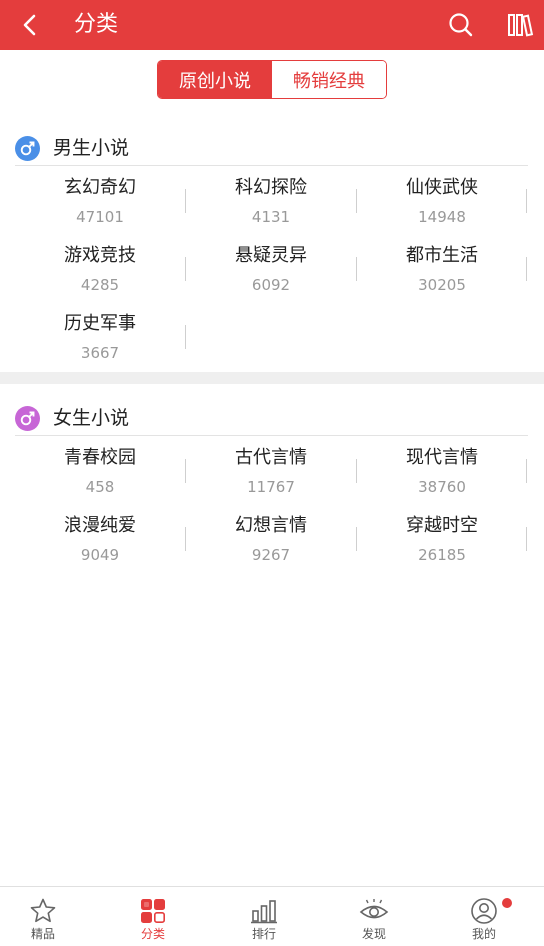 This screenshot has width=544, height=946. I want to click on tab-ranking: 排行, so click(264, 916).